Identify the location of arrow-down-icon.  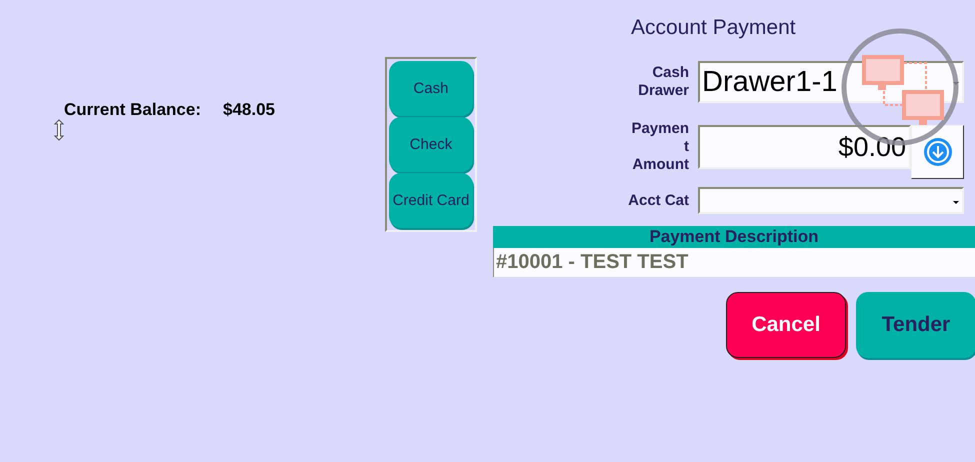
(937, 152).